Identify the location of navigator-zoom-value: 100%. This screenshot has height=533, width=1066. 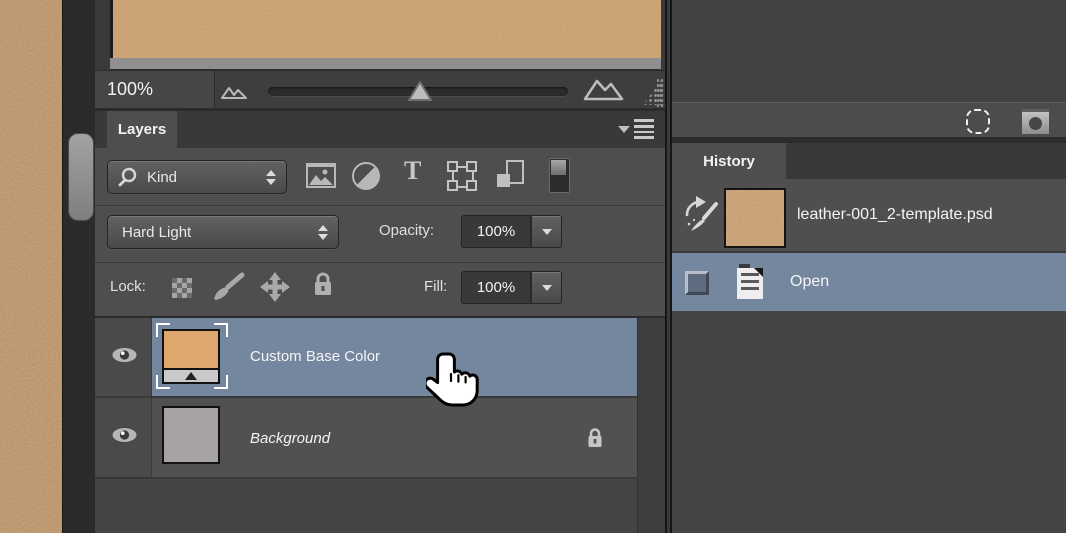
(130, 89).